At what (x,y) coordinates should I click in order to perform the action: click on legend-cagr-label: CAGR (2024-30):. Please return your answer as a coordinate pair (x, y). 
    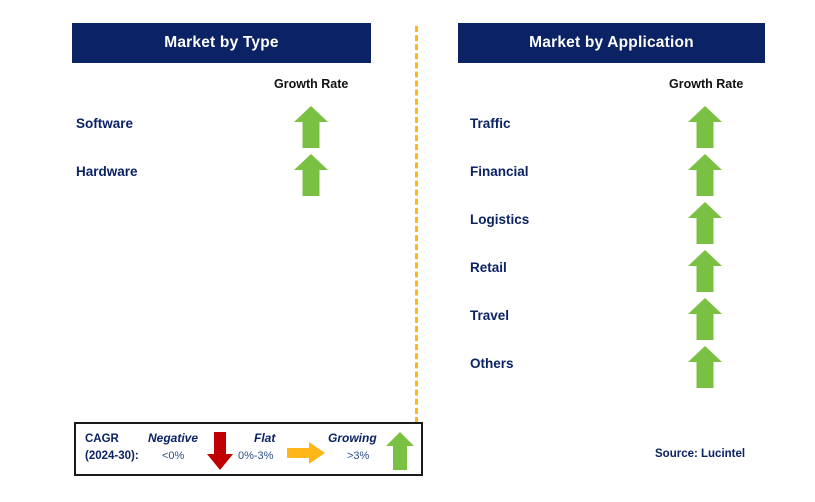
    Looking at the image, I should click on (112, 448).